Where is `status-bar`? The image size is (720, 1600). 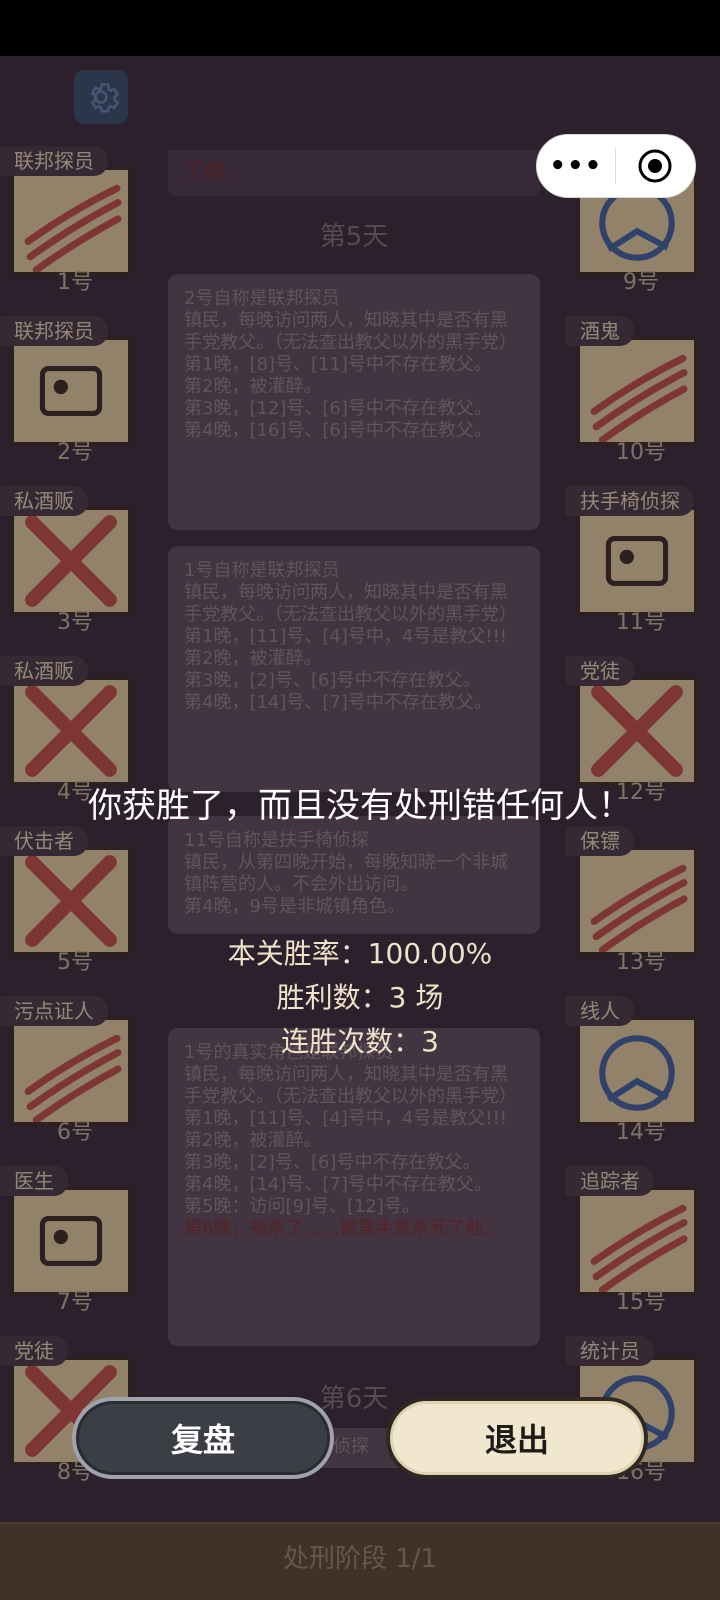
status-bar is located at coordinates (360, 28).